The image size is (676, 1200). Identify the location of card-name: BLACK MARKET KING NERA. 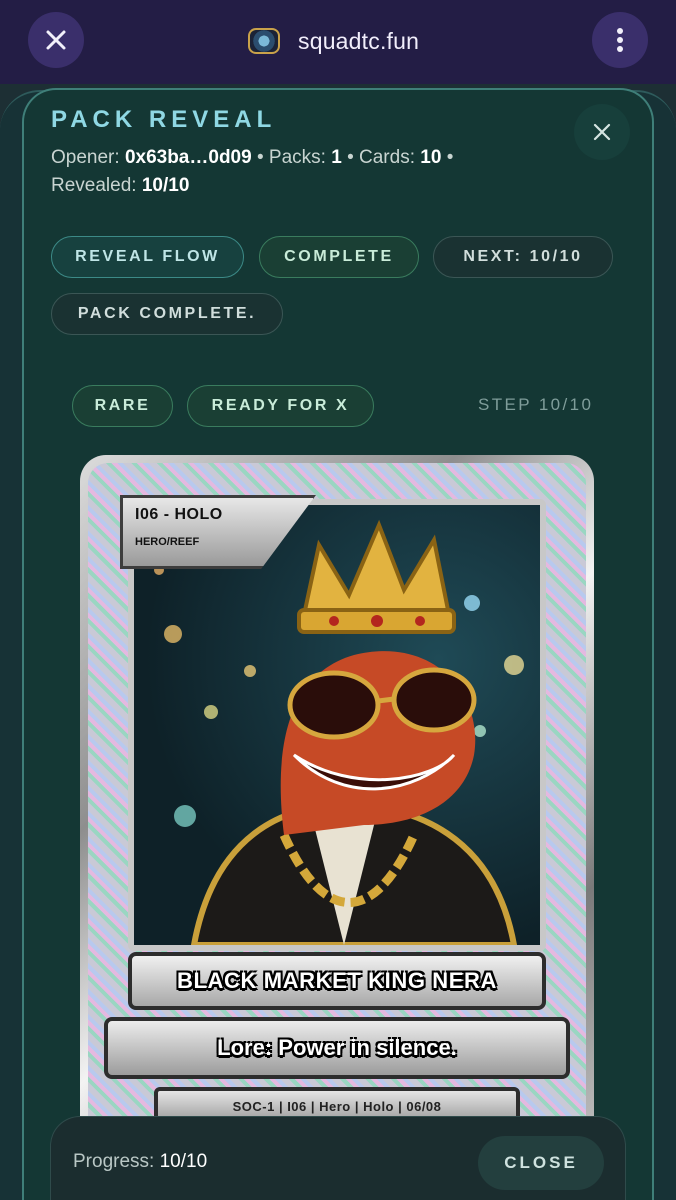
(337, 980).